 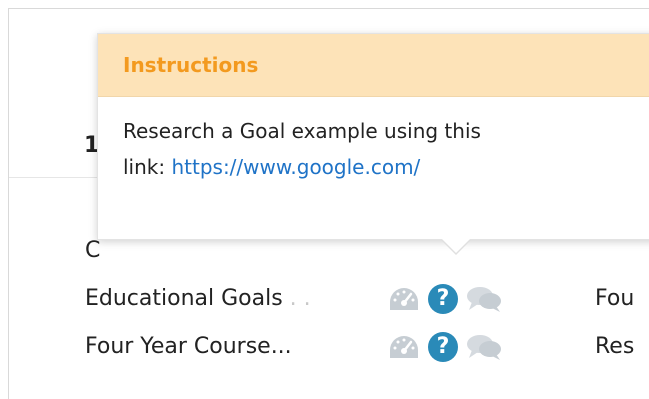 I want to click on next-column-text: Fou, so click(x=614, y=299).